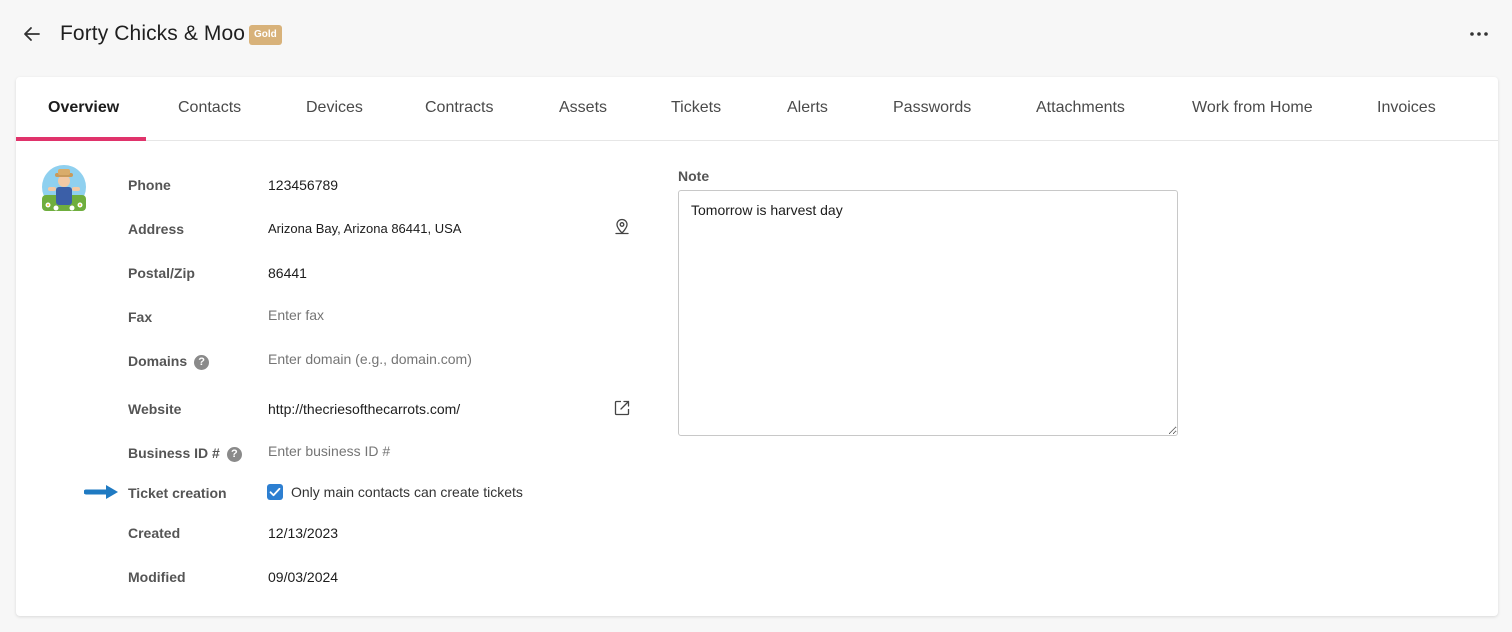  What do you see at coordinates (177, 493) in the screenshot?
I see `ticket-creation-label: Ticket creation` at bounding box center [177, 493].